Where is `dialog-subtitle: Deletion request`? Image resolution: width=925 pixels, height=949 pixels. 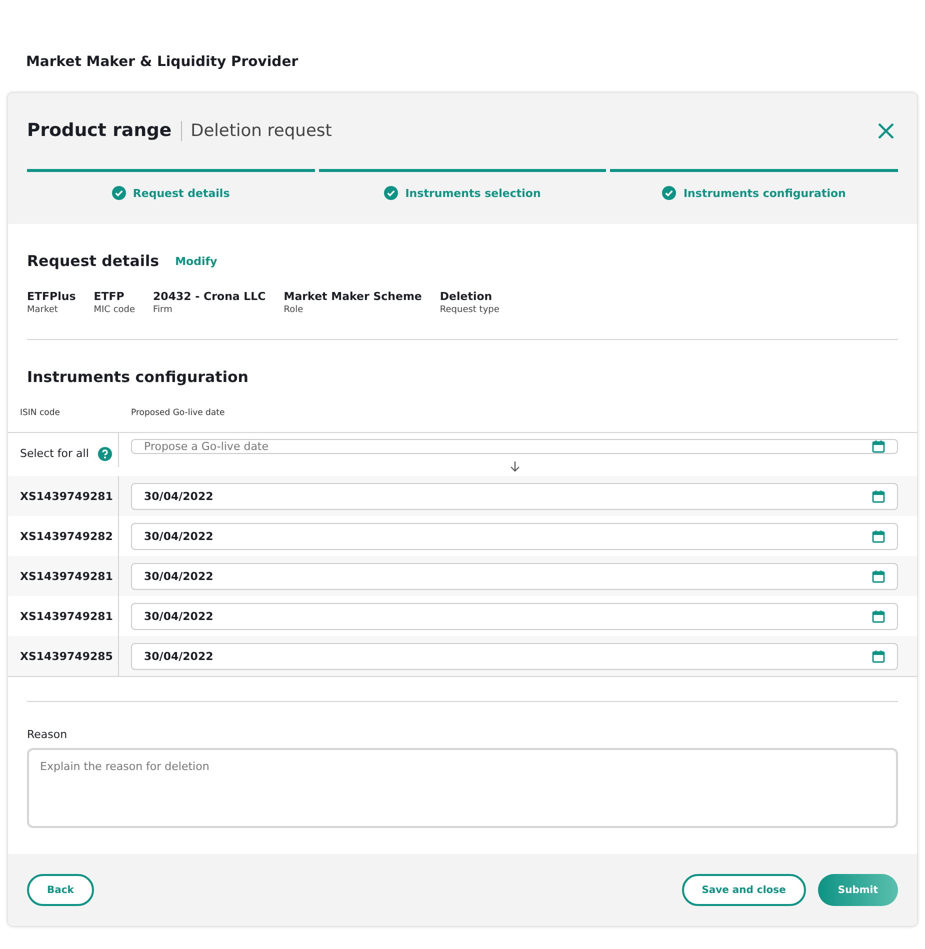
dialog-subtitle: Deletion request is located at coordinates (261, 131).